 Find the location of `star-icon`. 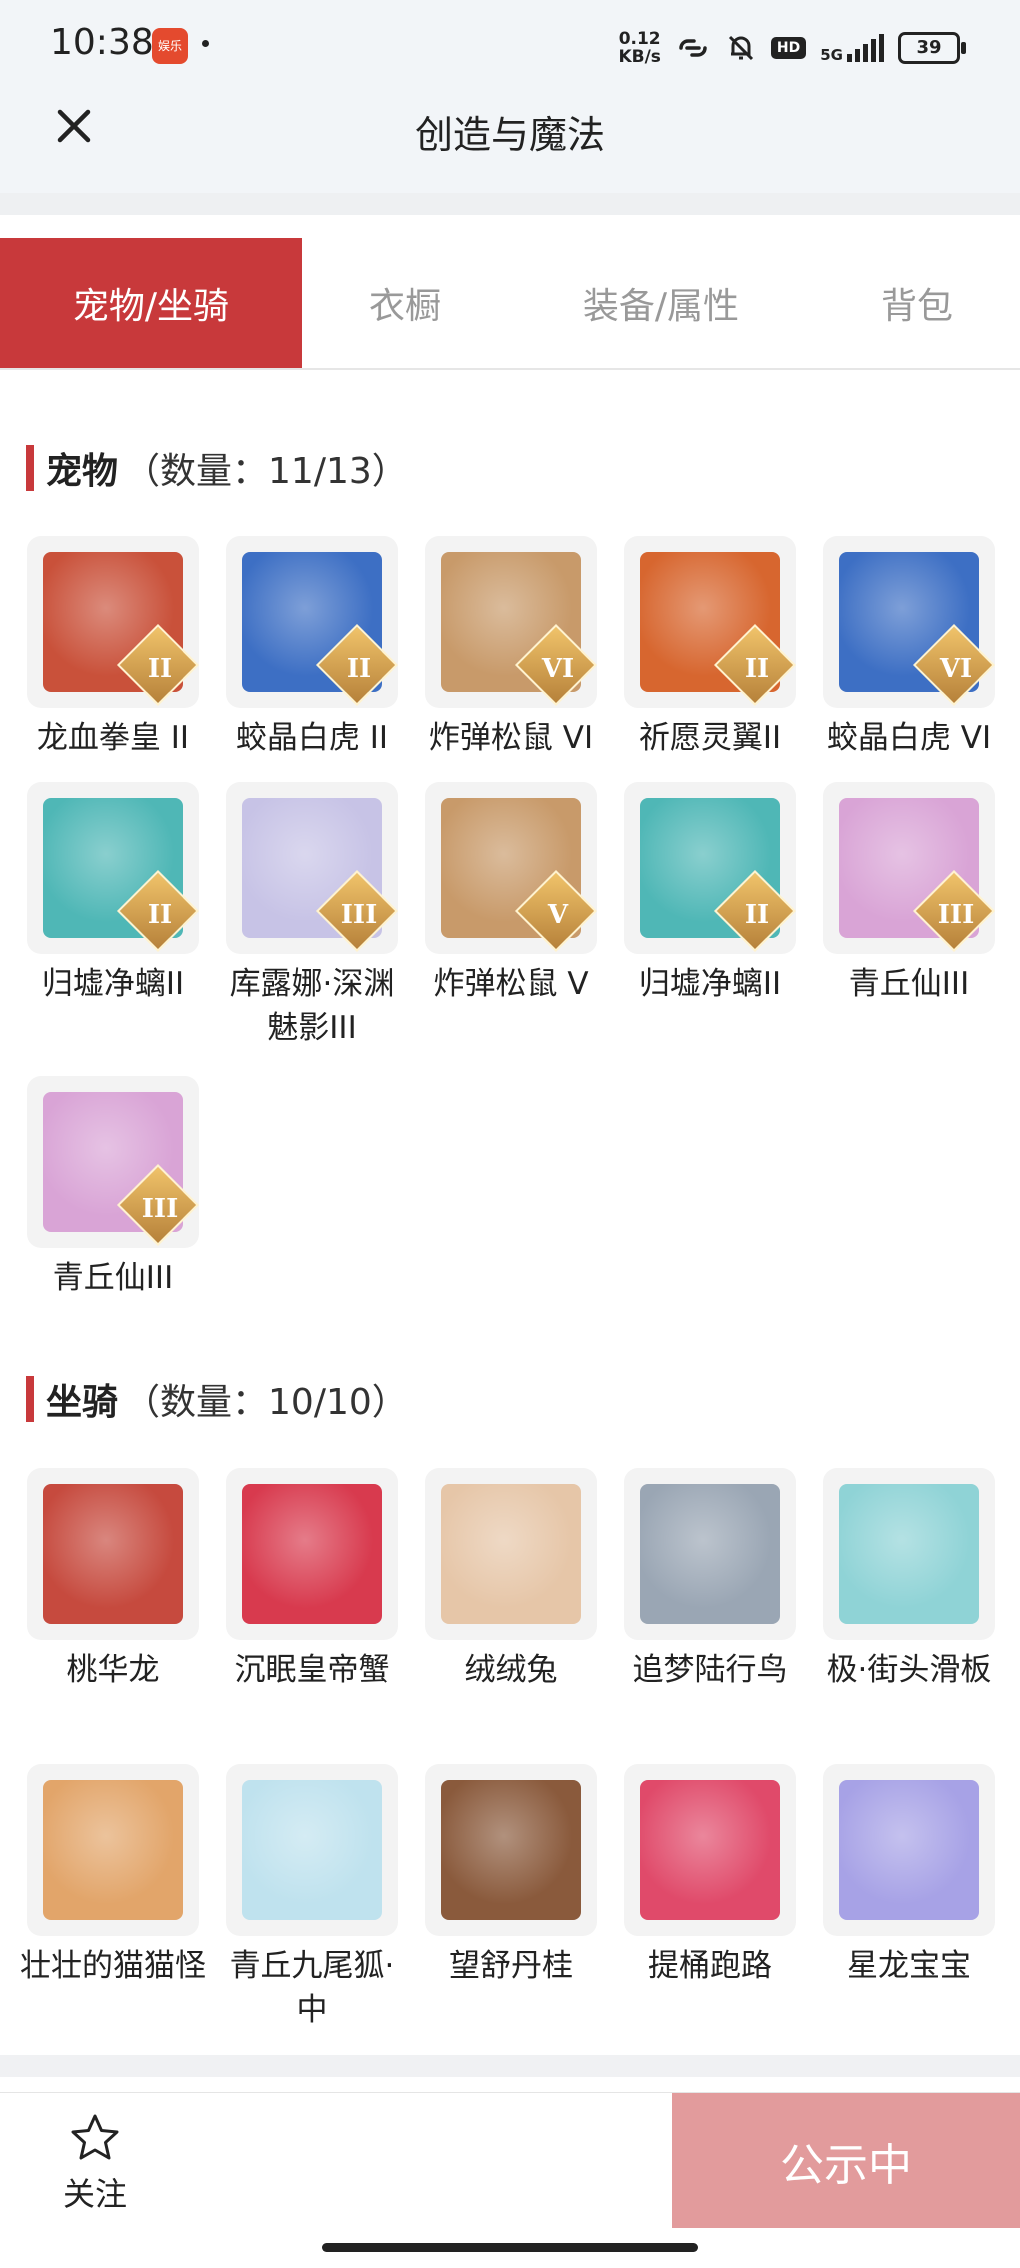

star-icon is located at coordinates (95, 2137).